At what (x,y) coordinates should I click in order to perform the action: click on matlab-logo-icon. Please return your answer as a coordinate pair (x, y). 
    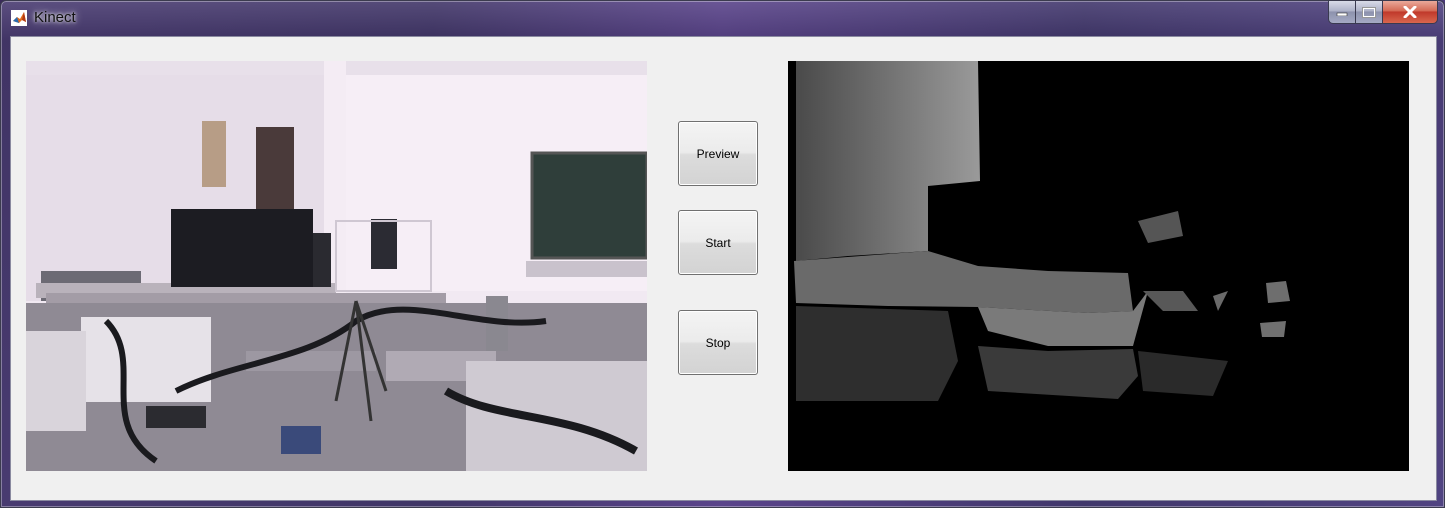
    Looking at the image, I should click on (19, 18).